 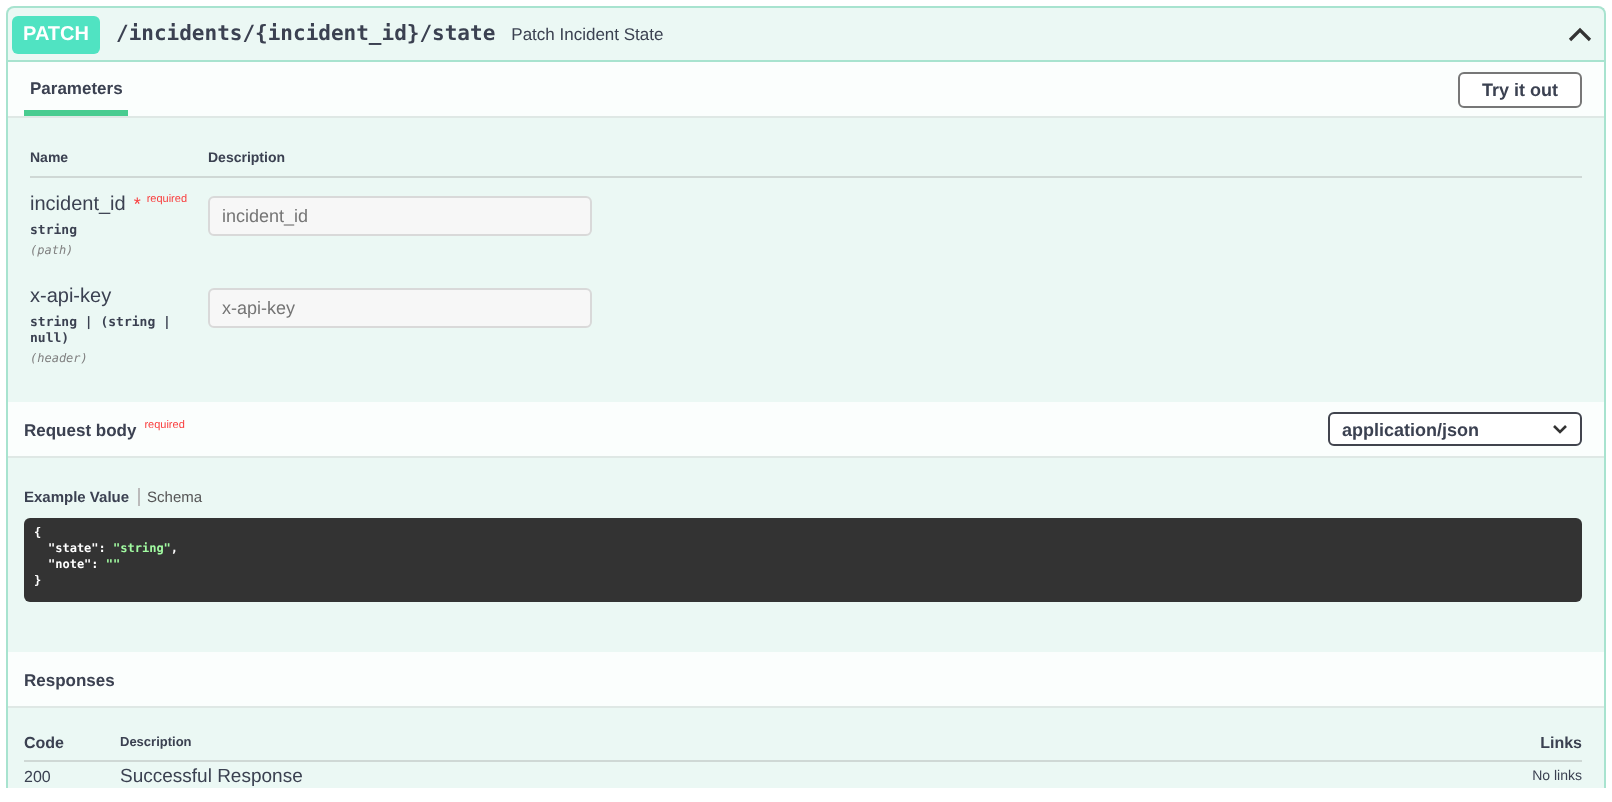 I want to click on content-type-select: application/json, so click(x=1455, y=429).